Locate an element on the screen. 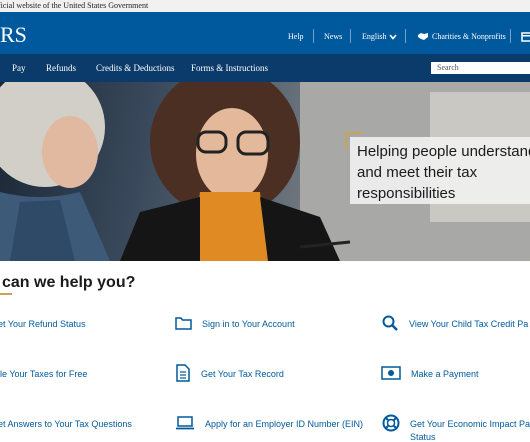  nav-item-credits-deductions: Credits & Deductions is located at coordinates (135, 68).